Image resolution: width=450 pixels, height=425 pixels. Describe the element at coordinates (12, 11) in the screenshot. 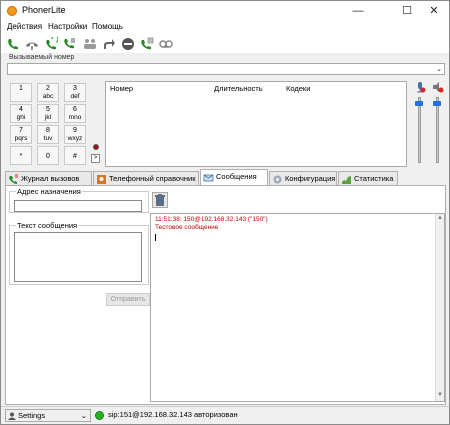

I see `app-logo-icon` at that location.